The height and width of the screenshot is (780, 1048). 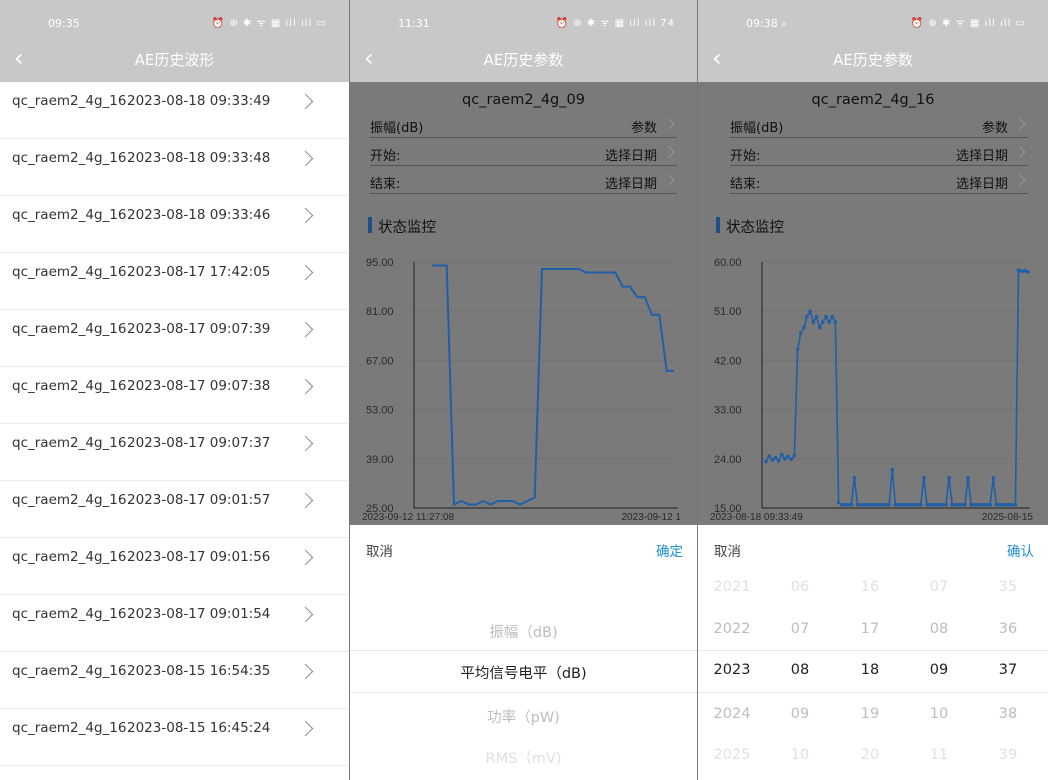 What do you see at coordinates (870, 589) in the screenshot?
I see `picker-value: 16` at bounding box center [870, 589].